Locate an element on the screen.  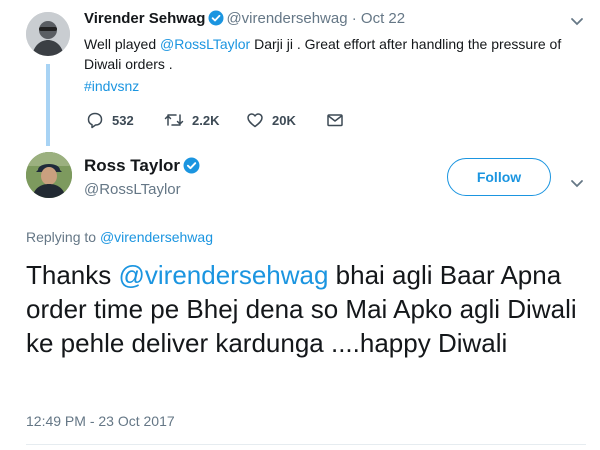
direct-message-icon is located at coordinates (335, 120).